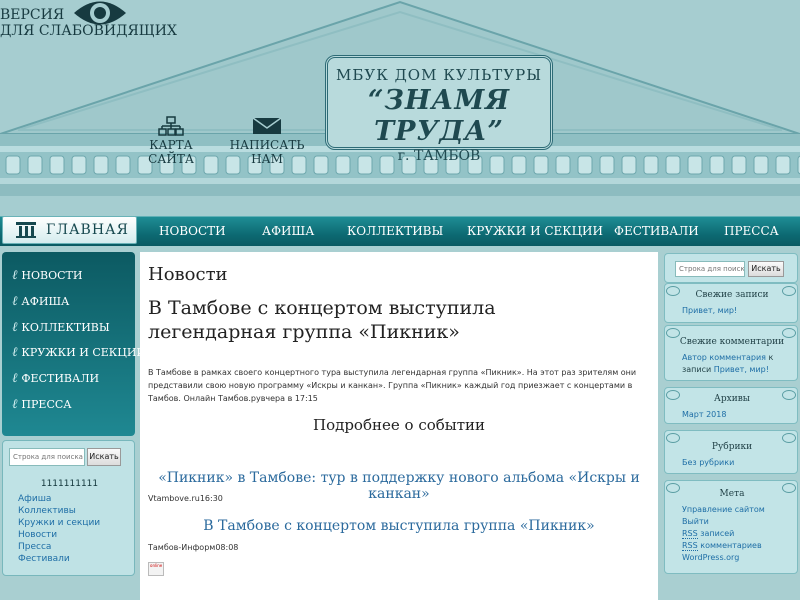 The width and height of the screenshot is (800, 600). Describe the element at coordinates (104, 457) in the screenshot. I see `left-search-button: Искать` at that location.